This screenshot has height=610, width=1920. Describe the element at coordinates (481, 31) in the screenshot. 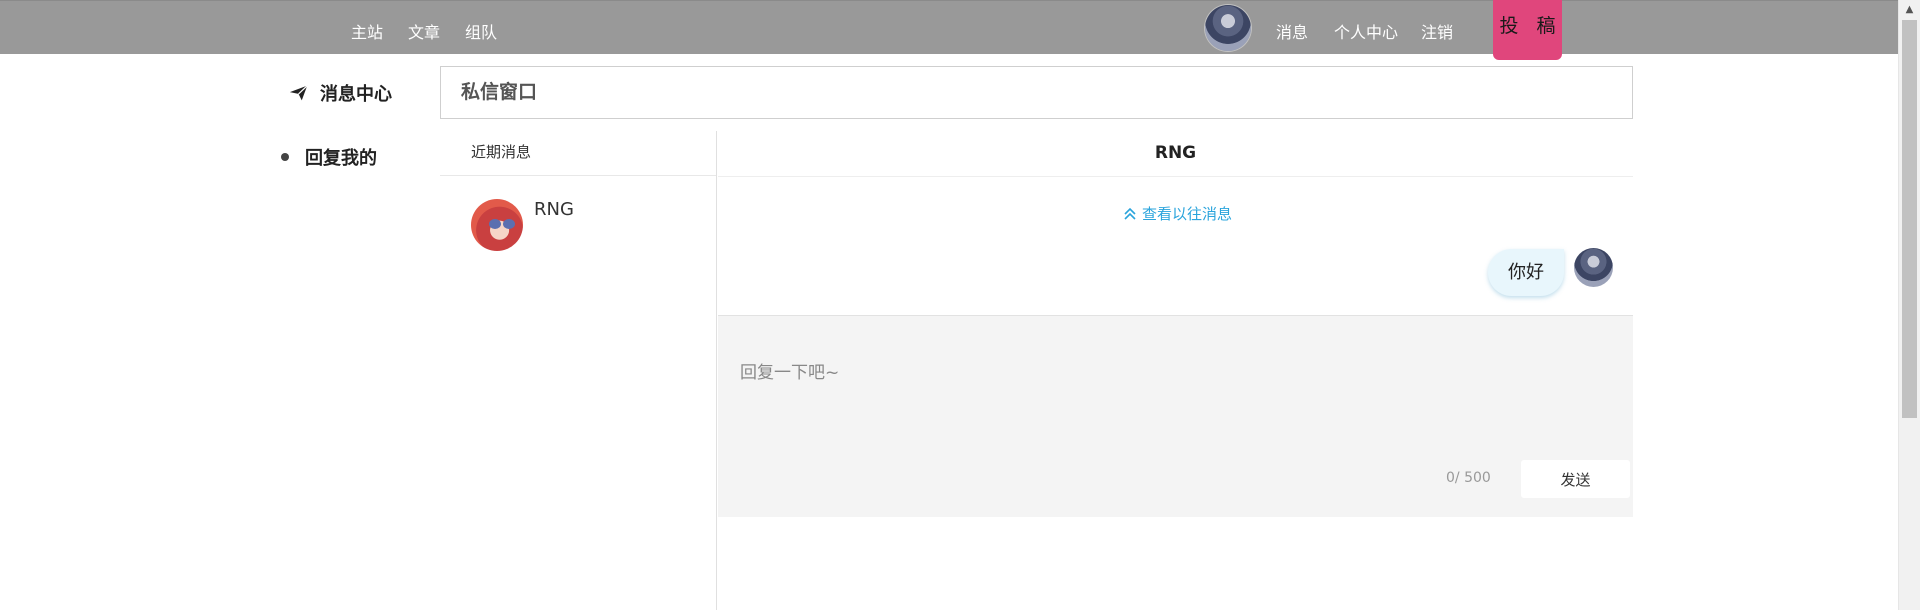

I see `nav-link-teams: 组队` at that location.